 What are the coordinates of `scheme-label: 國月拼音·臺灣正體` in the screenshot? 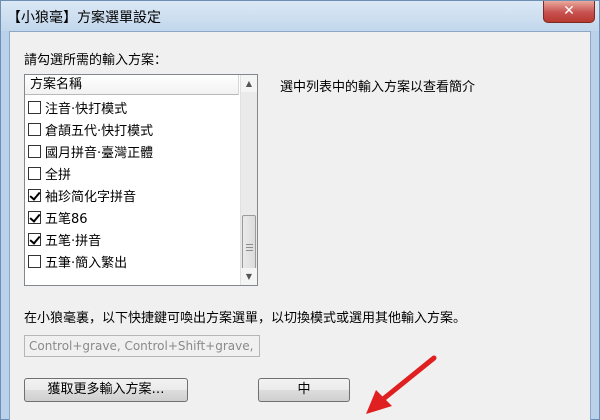 It's located at (99, 153).